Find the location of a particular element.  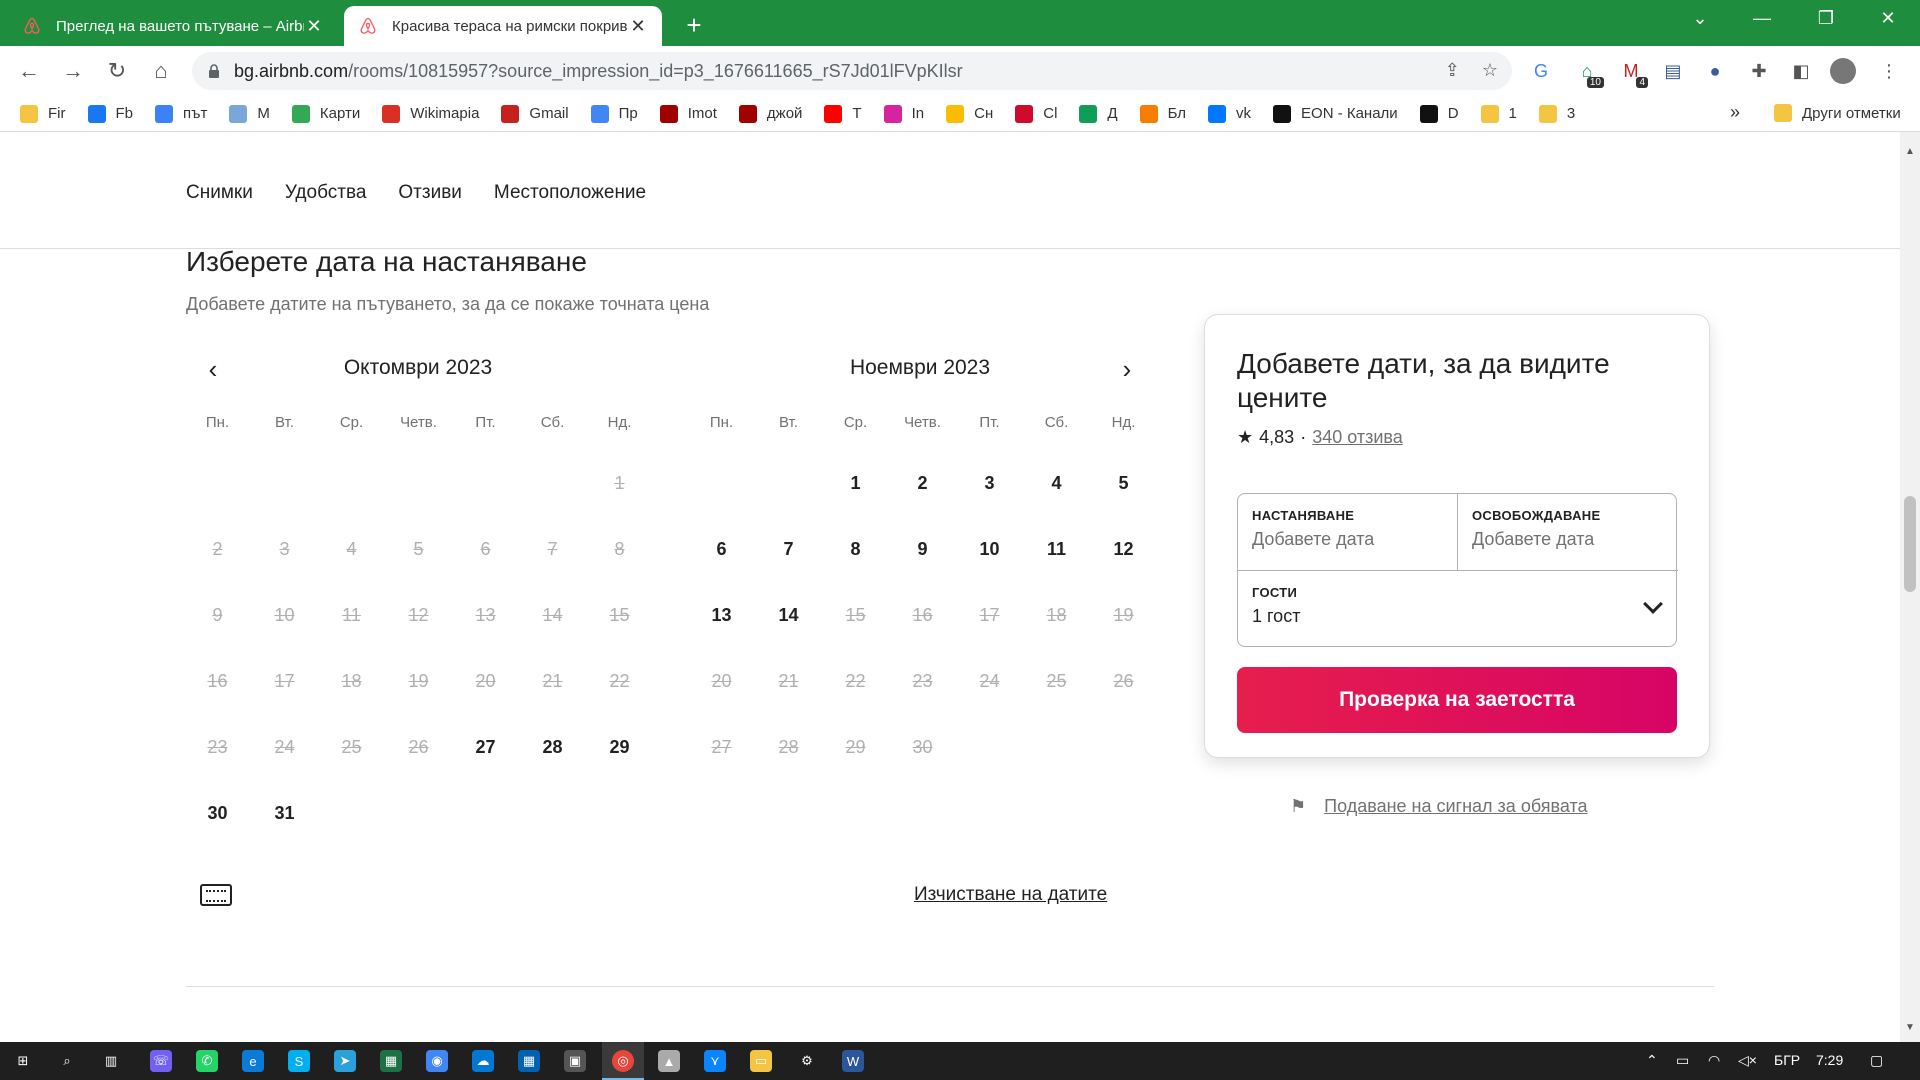

bookmark-item: 1 is located at coordinates (1498, 113).